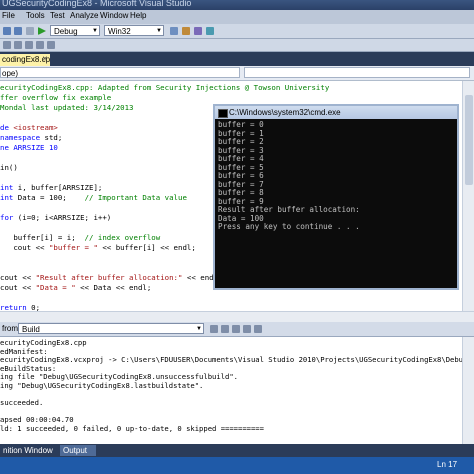 This screenshot has height=474, width=474. I want to click on platform-combo: Win32 ▼, so click(134, 30).